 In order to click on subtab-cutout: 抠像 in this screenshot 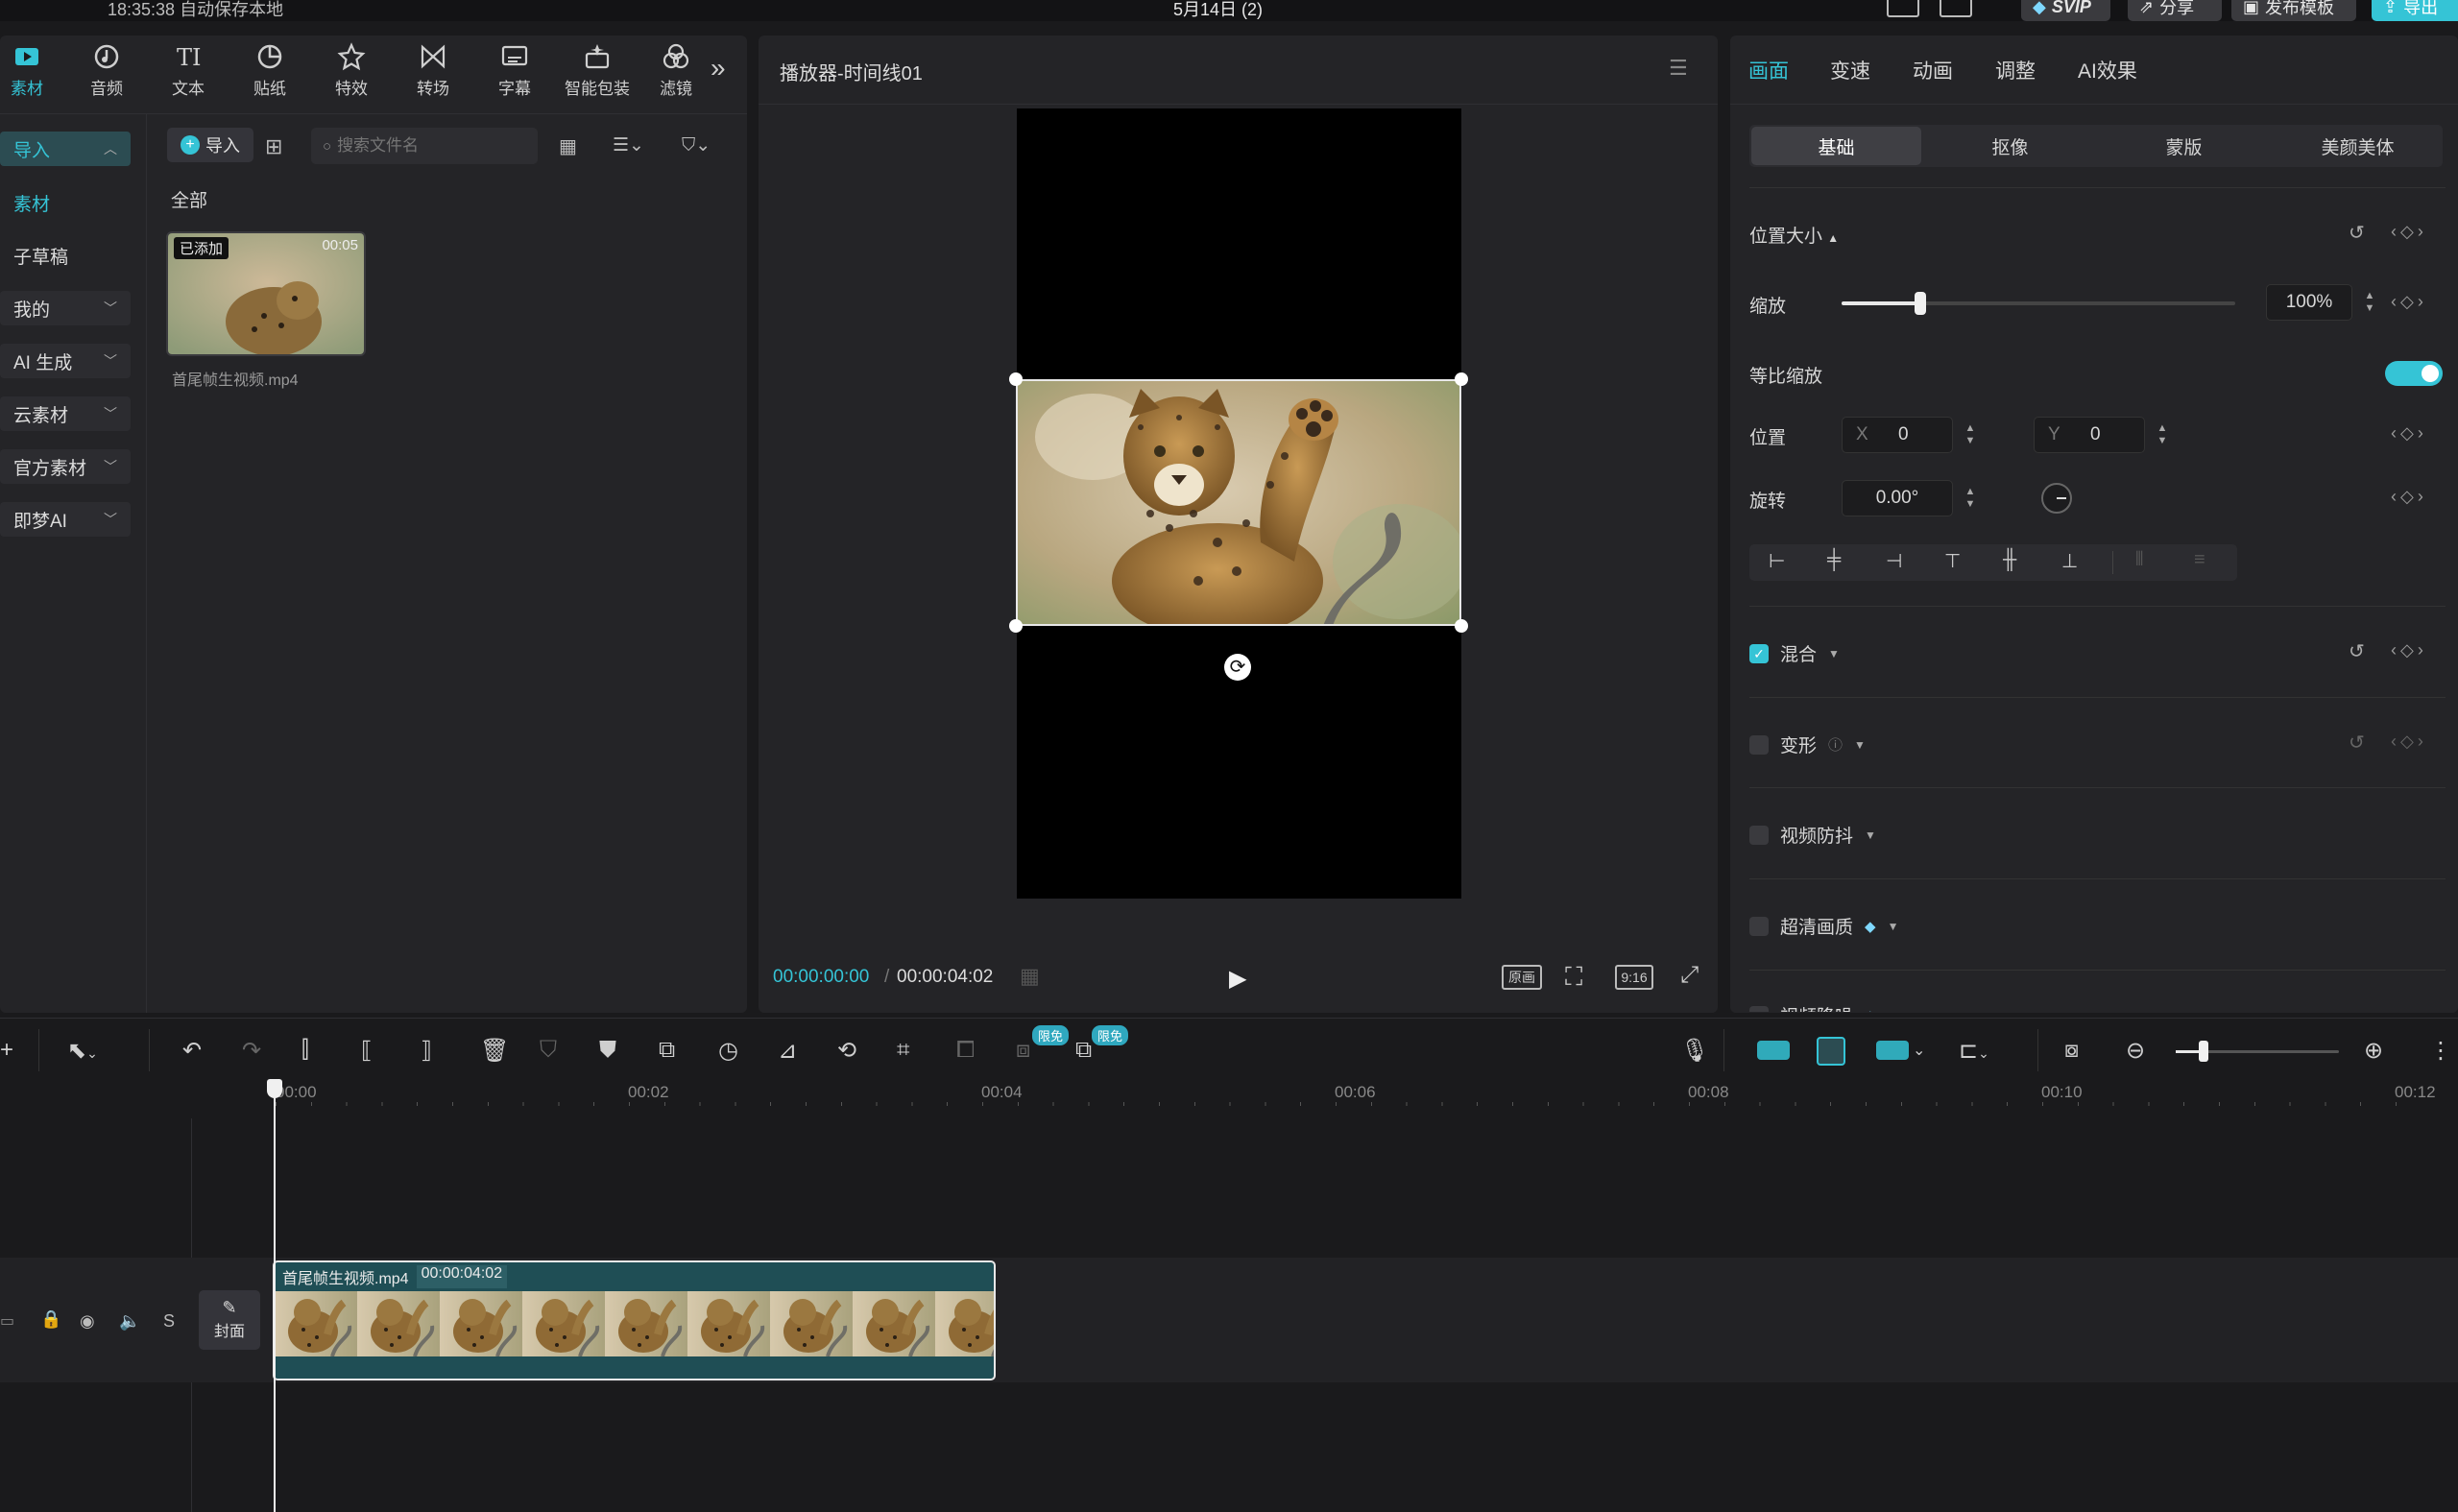, I will do `click(2010, 146)`.